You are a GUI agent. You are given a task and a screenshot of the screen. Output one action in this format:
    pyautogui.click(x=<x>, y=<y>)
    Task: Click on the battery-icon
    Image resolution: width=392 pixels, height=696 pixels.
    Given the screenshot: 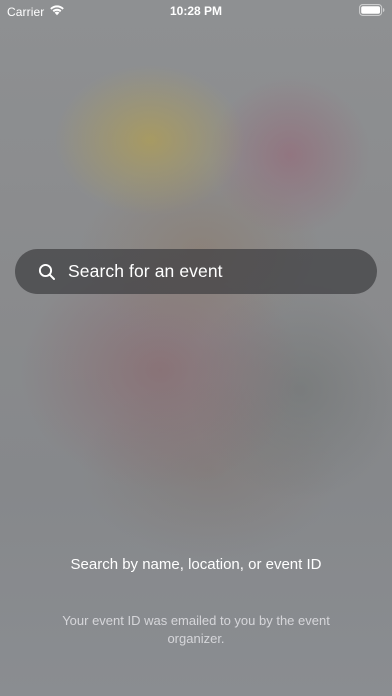 What is the action you would take?
    pyautogui.click(x=372, y=11)
    